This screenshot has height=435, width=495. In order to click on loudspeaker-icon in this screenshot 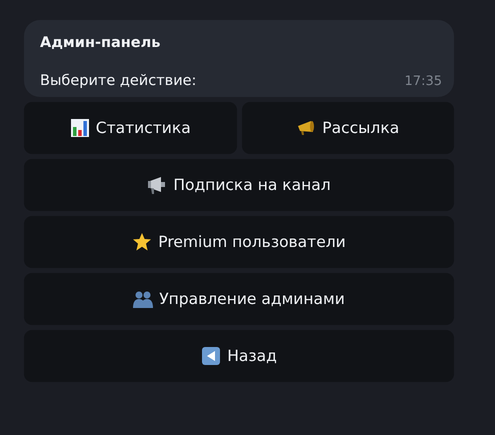, I will do `click(157, 185)`.